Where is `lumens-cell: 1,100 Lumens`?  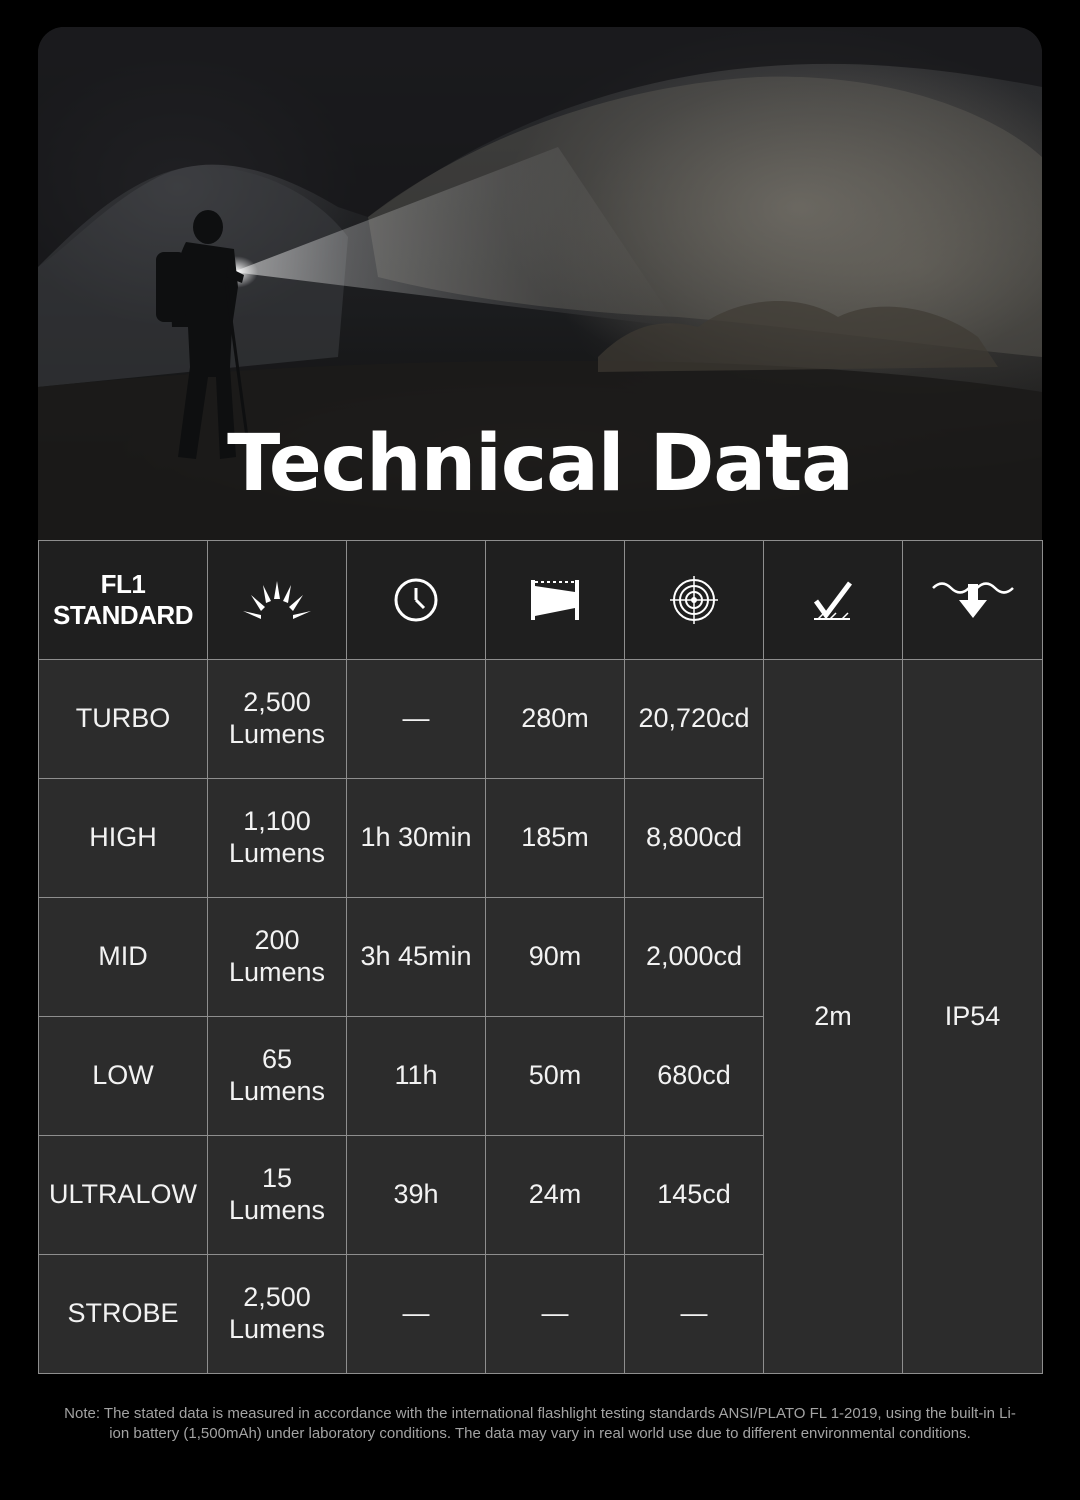
lumens-cell: 1,100 Lumens is located at coordinates (277, 838).